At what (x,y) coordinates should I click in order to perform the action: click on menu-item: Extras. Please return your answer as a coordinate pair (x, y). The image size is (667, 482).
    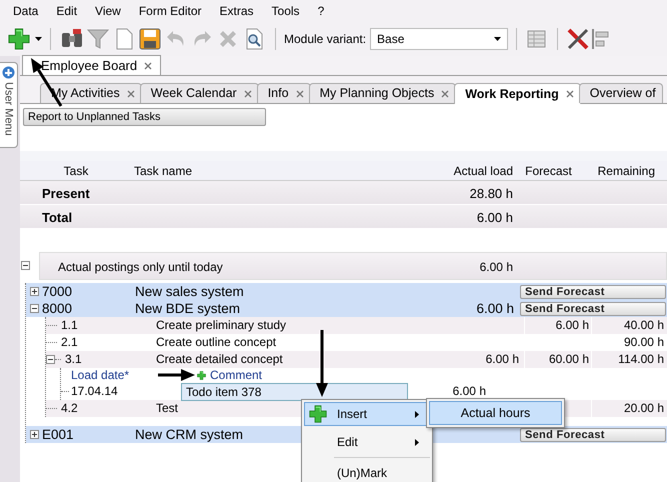
    Looking at the image, I should click on (236, 11).